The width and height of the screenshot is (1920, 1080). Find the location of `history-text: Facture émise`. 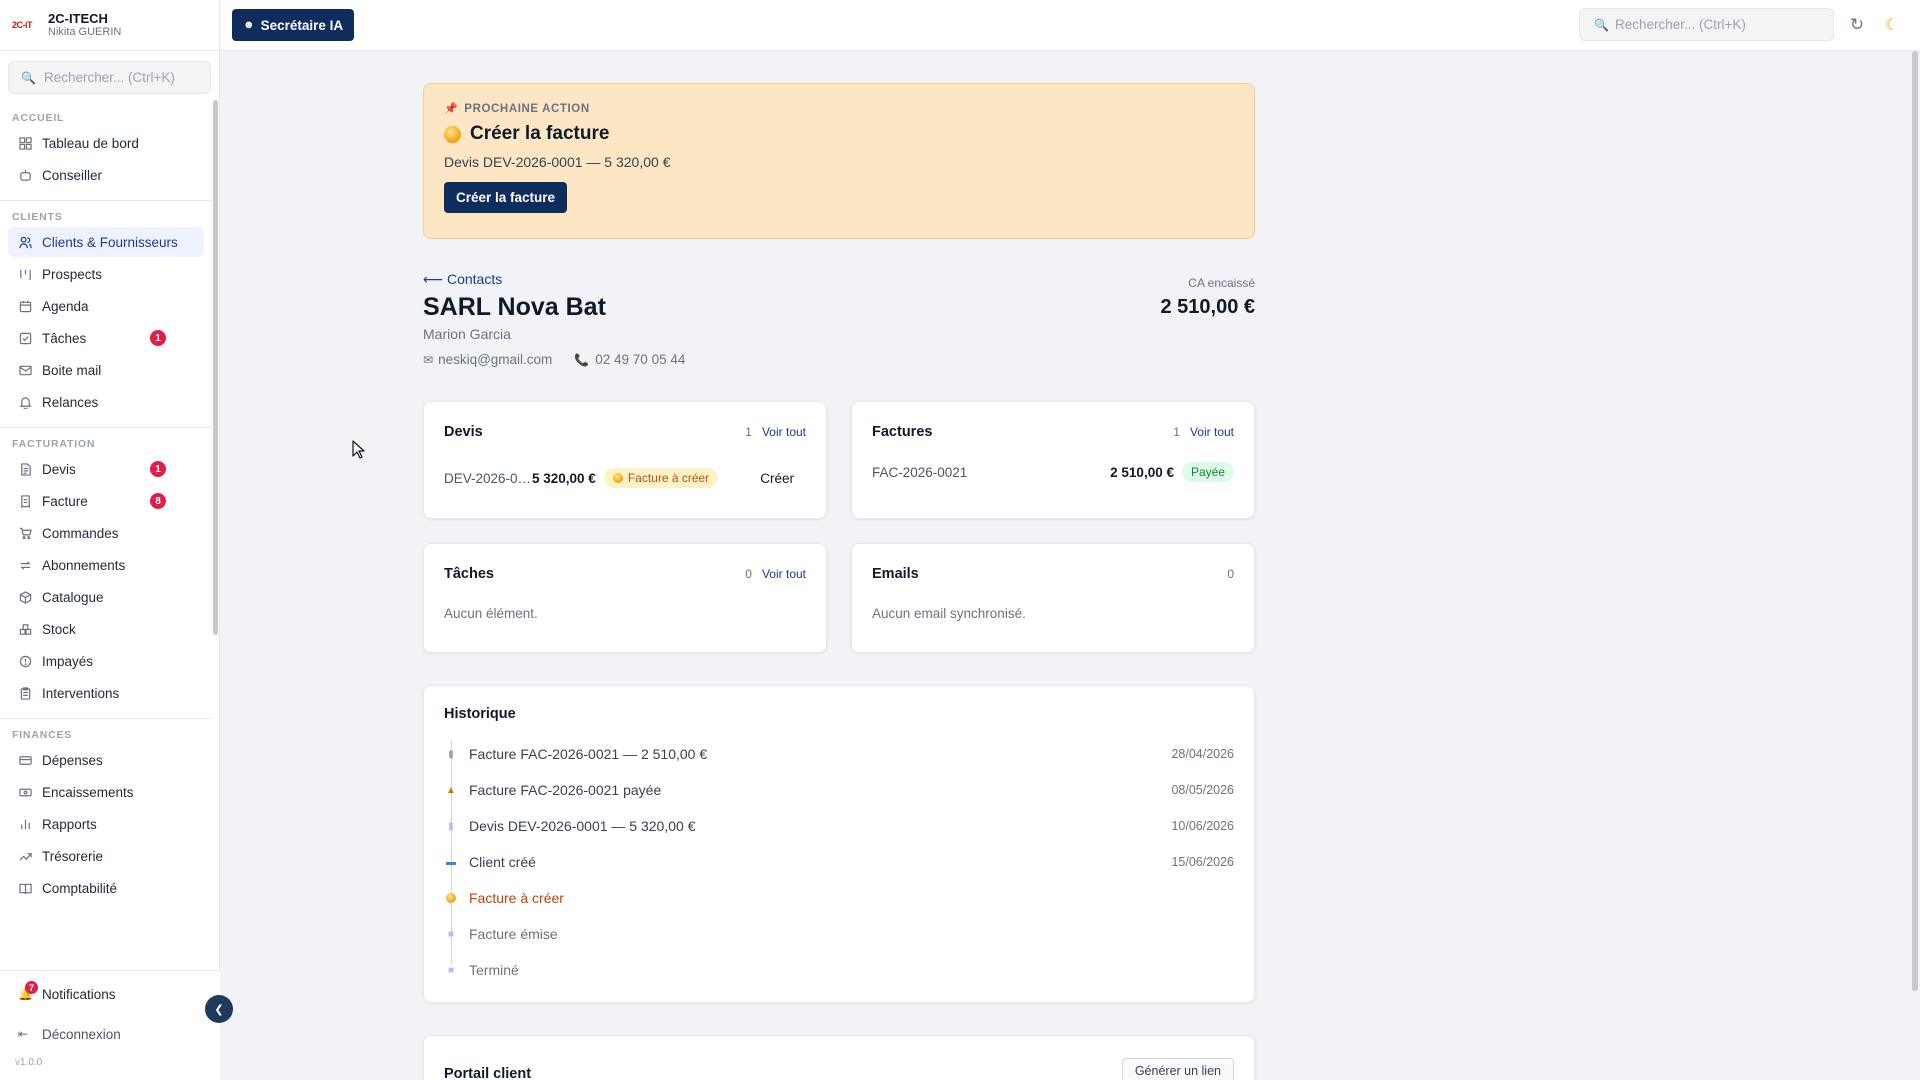

history-text: Facture émise is located at coordinates (513, 934).